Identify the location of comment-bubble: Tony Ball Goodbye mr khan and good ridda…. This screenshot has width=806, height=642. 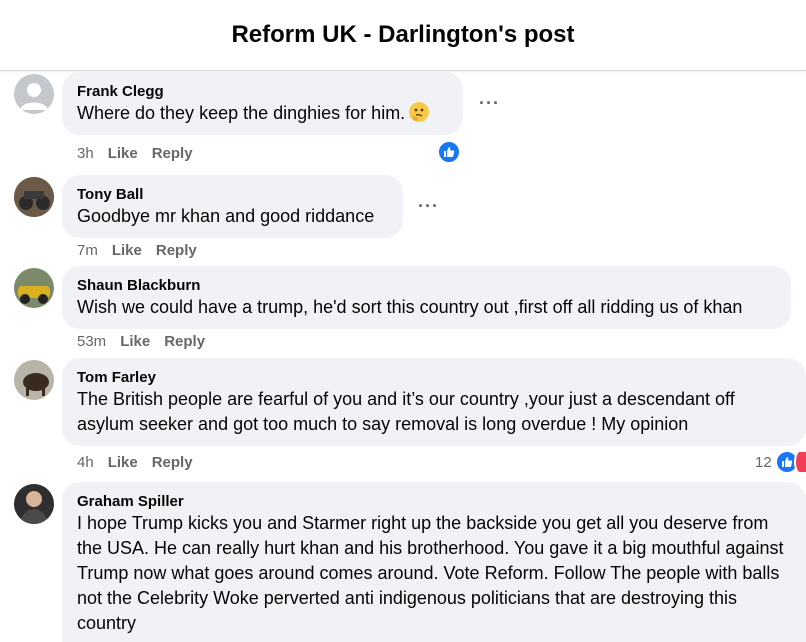
(232, 206).